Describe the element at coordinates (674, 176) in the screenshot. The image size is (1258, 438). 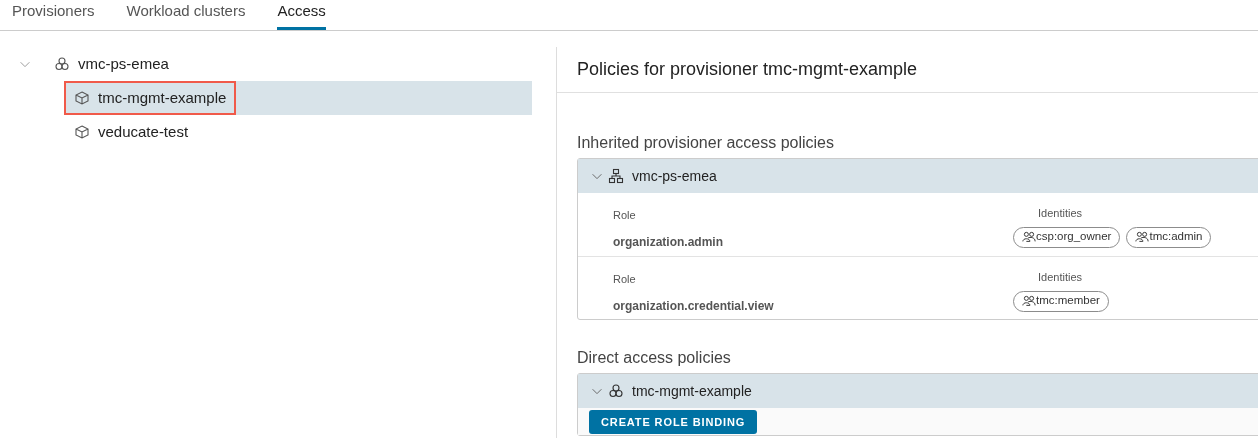
I see `group-name: vmc-ps-emea` at that location.